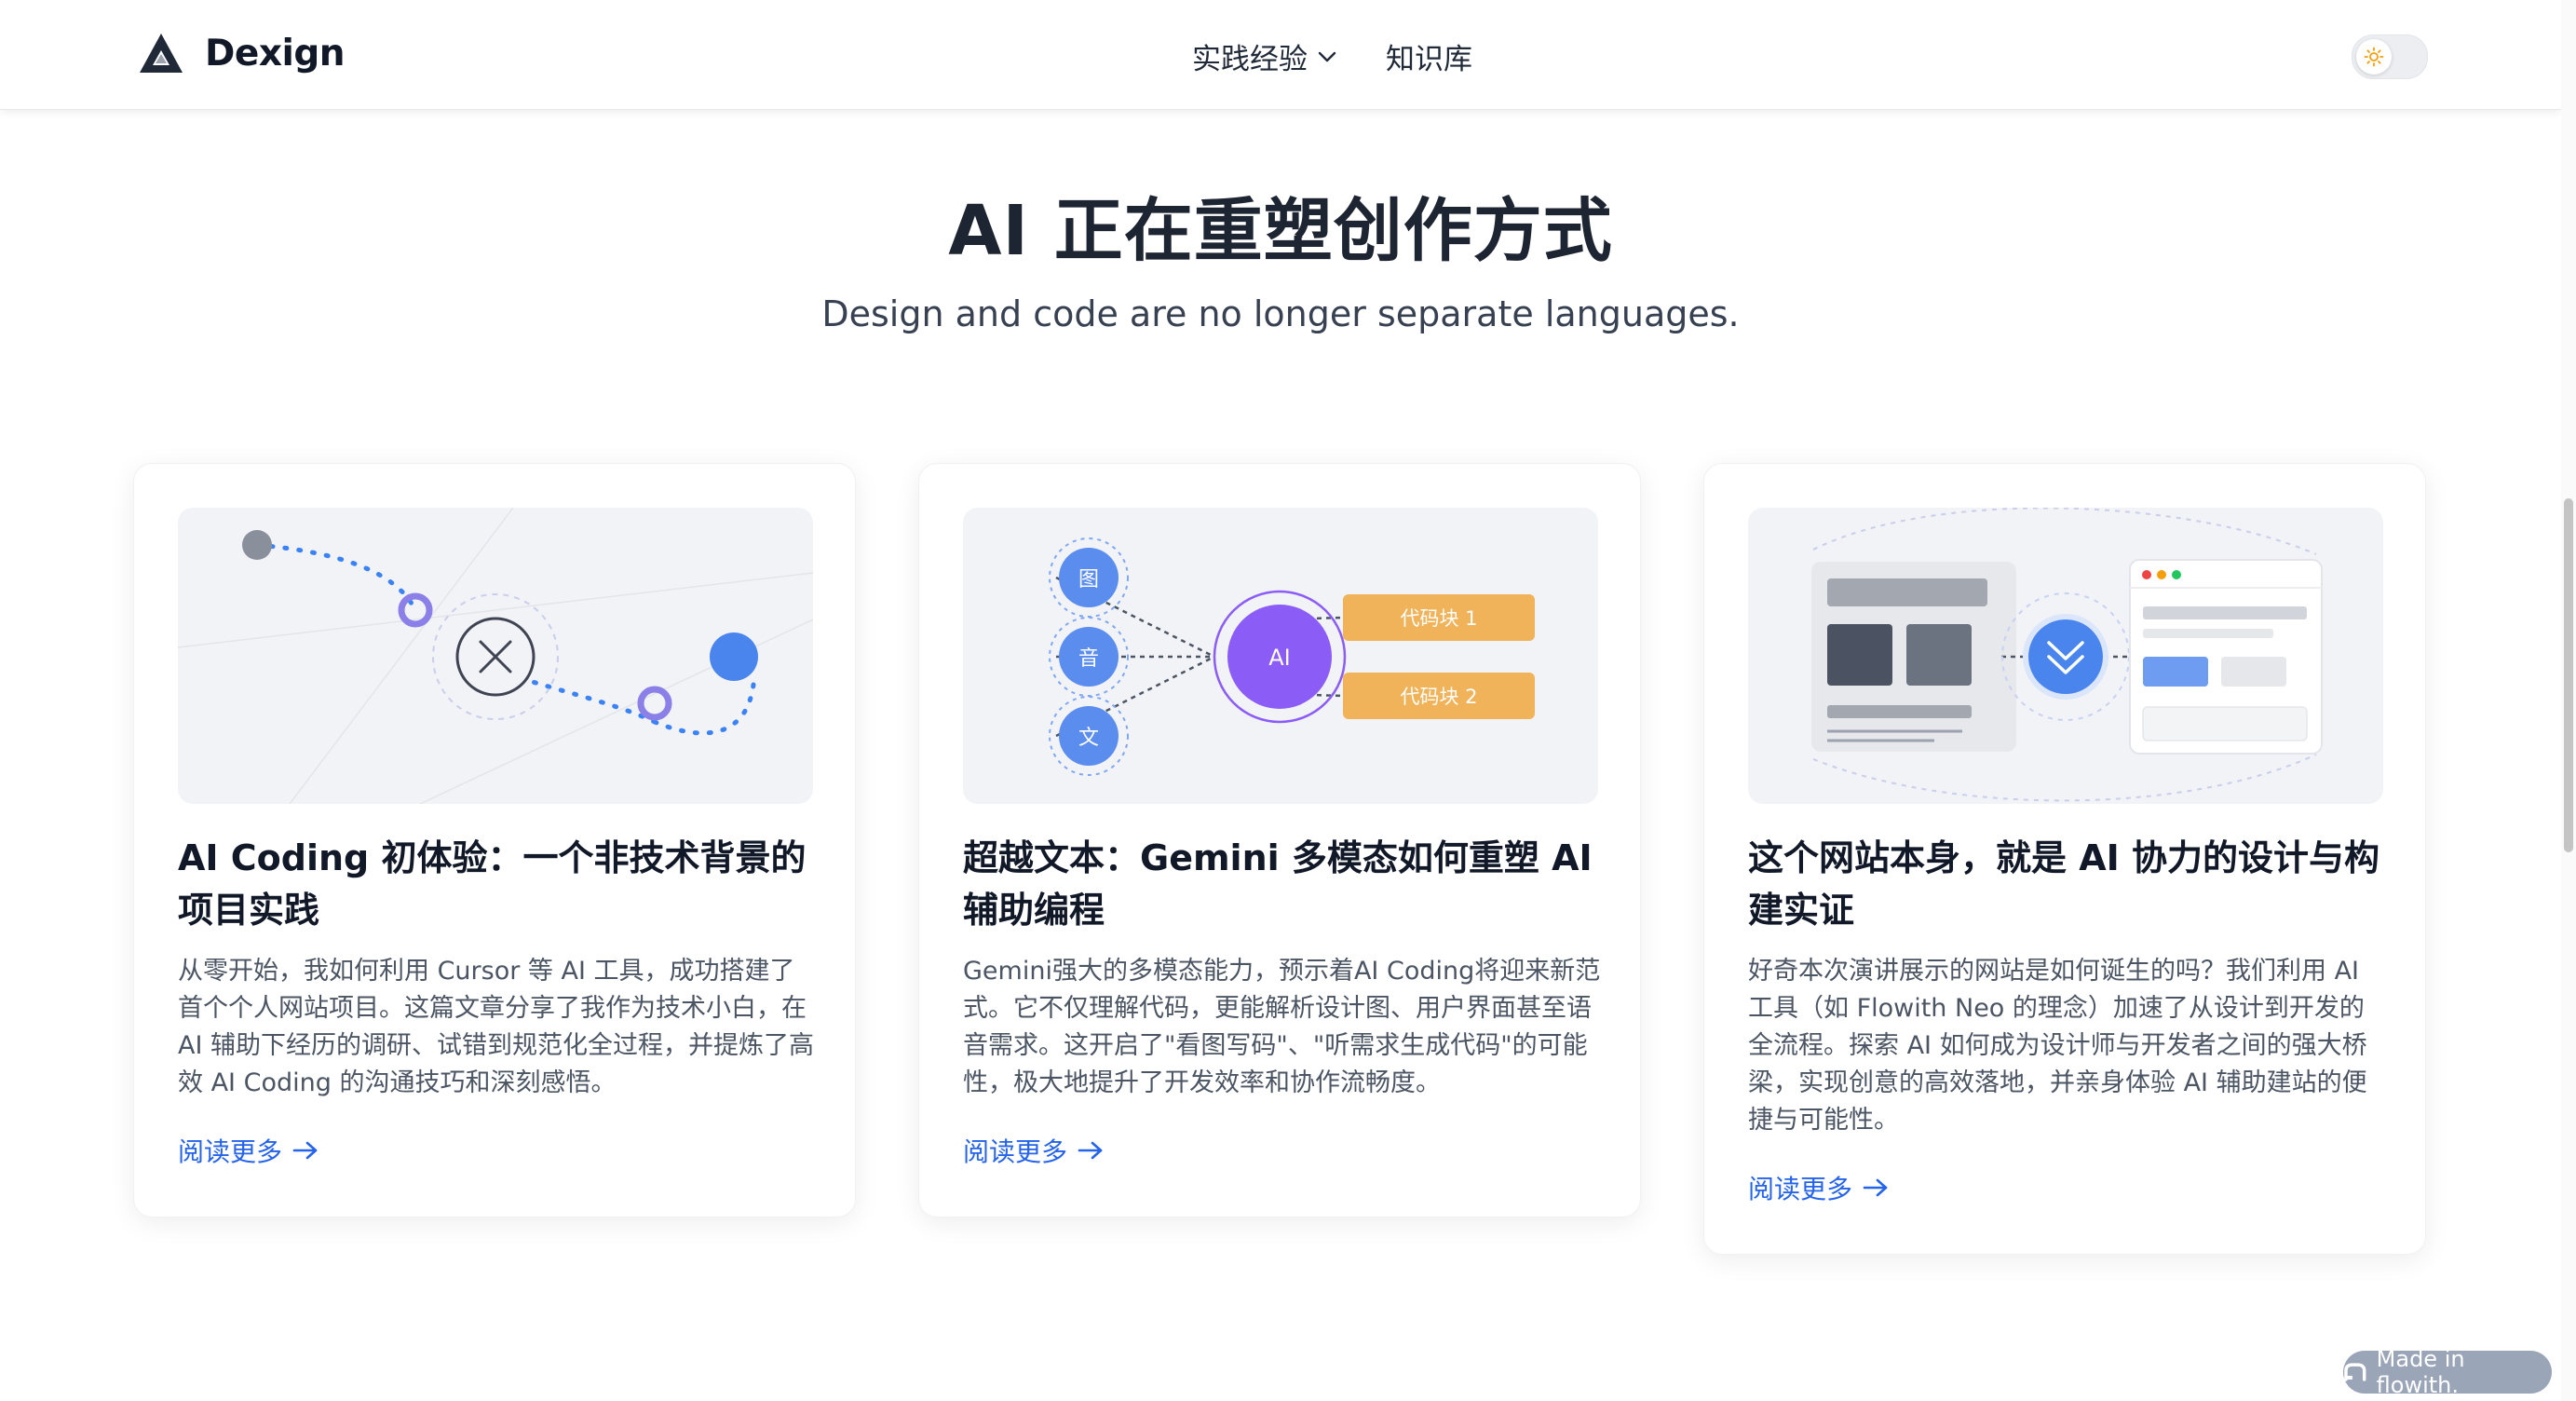  I want to click on logo-mountain-icon, so click(161, 53).